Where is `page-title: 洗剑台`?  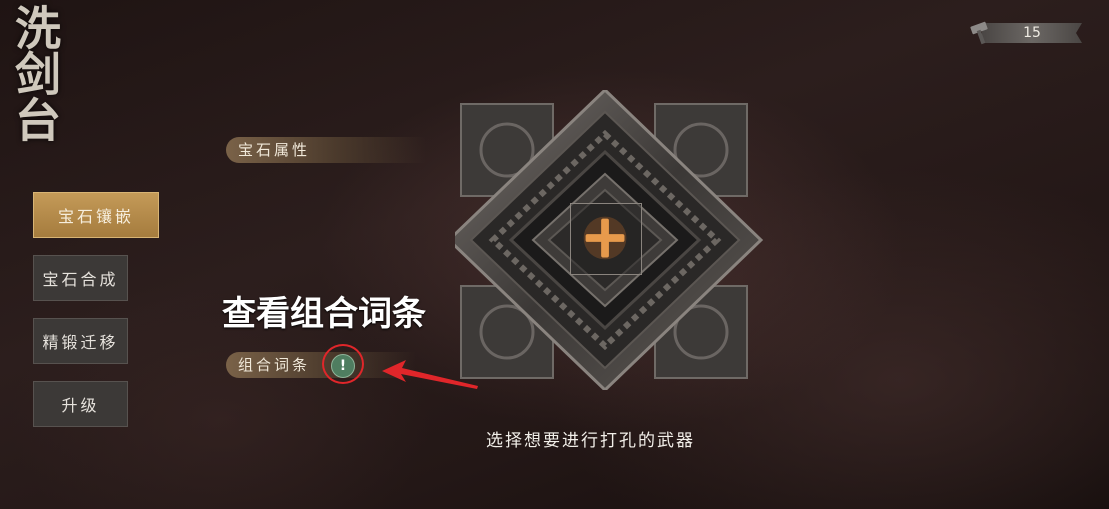 page-title: 洗剑台 is located at coordinates (35, 73).